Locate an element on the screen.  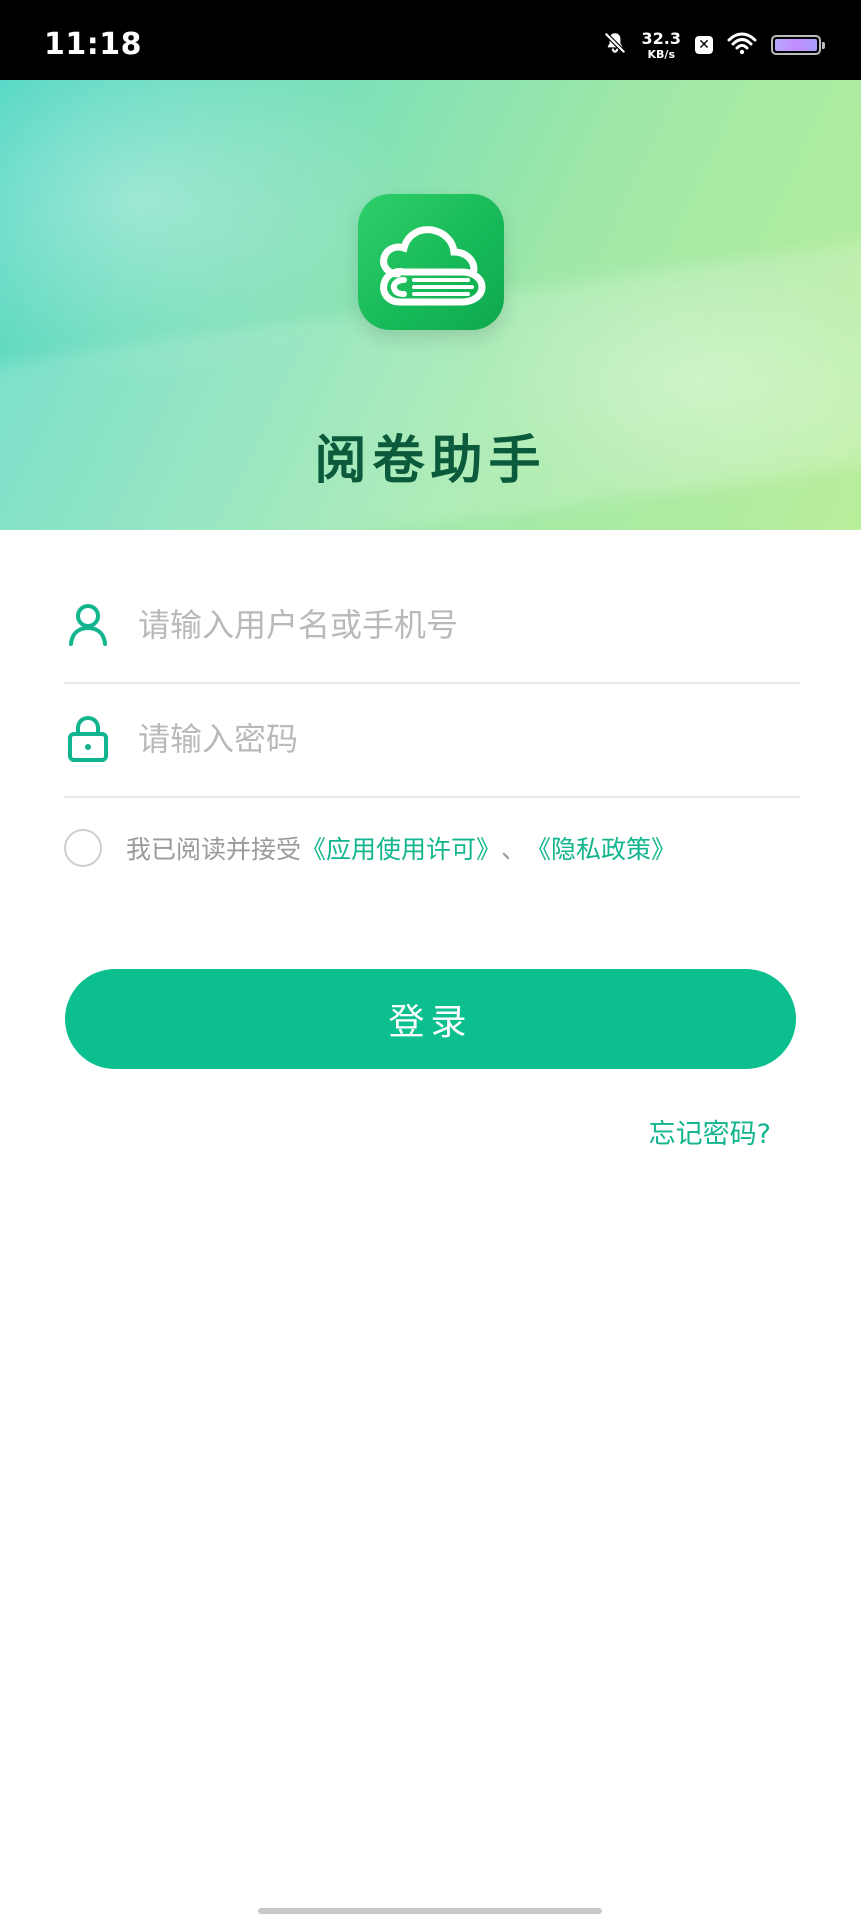
network-speed-value: 32.3 is located at coordinates (661, 38).